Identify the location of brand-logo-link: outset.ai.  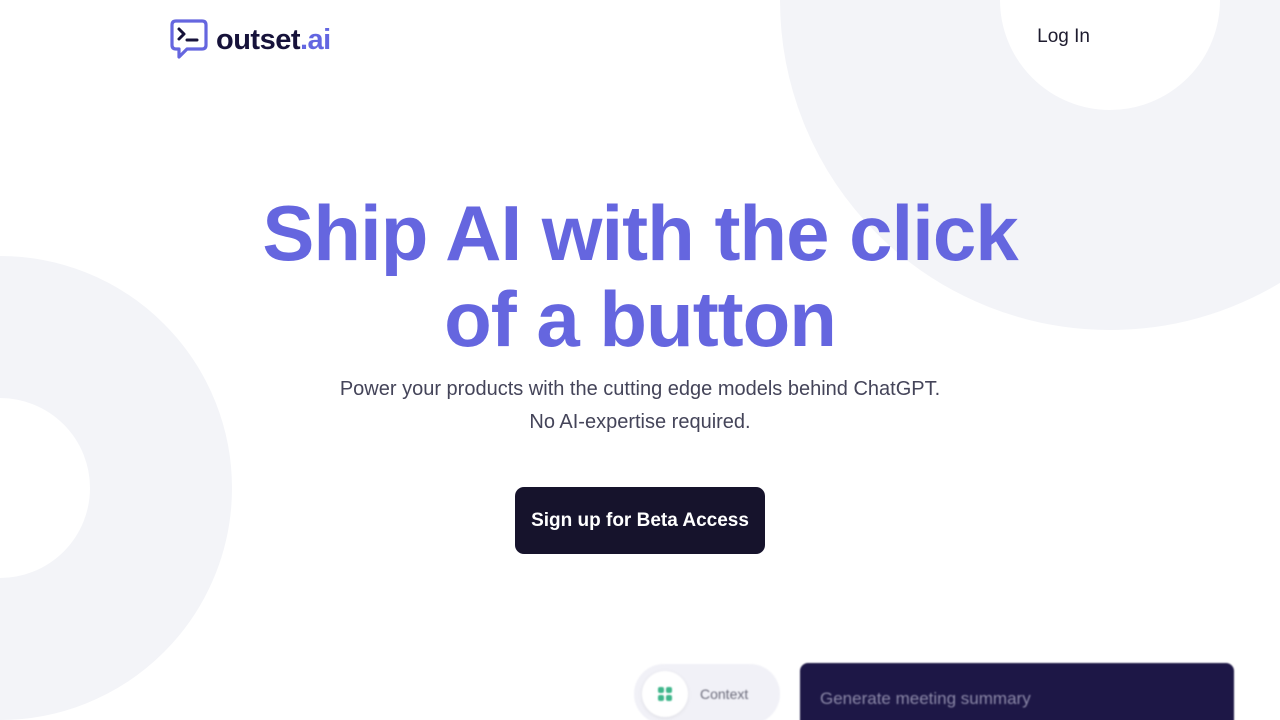
(250, 40).